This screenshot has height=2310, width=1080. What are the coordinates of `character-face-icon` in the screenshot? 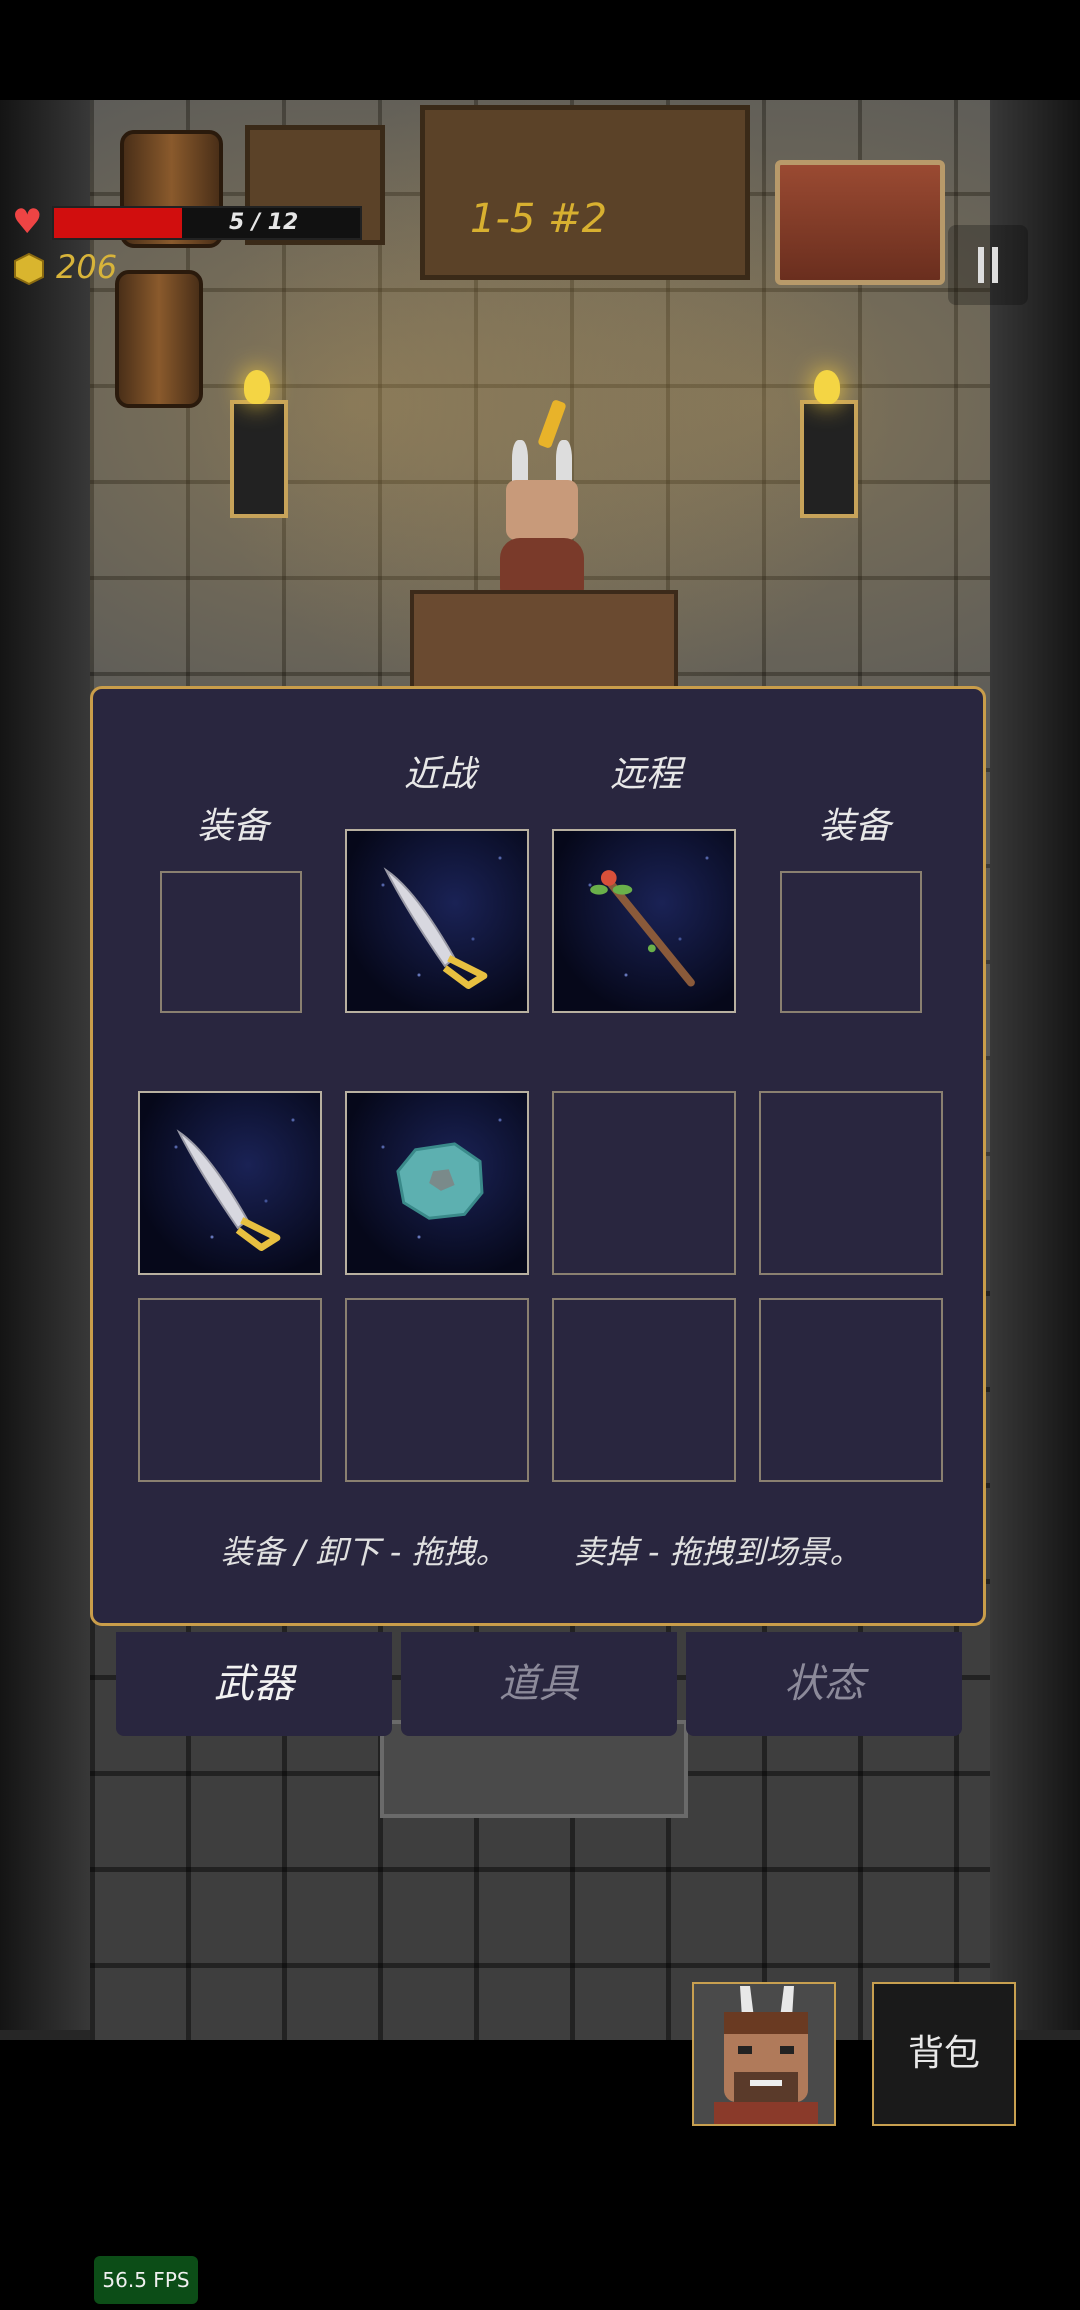 It's located at (764, 2054).